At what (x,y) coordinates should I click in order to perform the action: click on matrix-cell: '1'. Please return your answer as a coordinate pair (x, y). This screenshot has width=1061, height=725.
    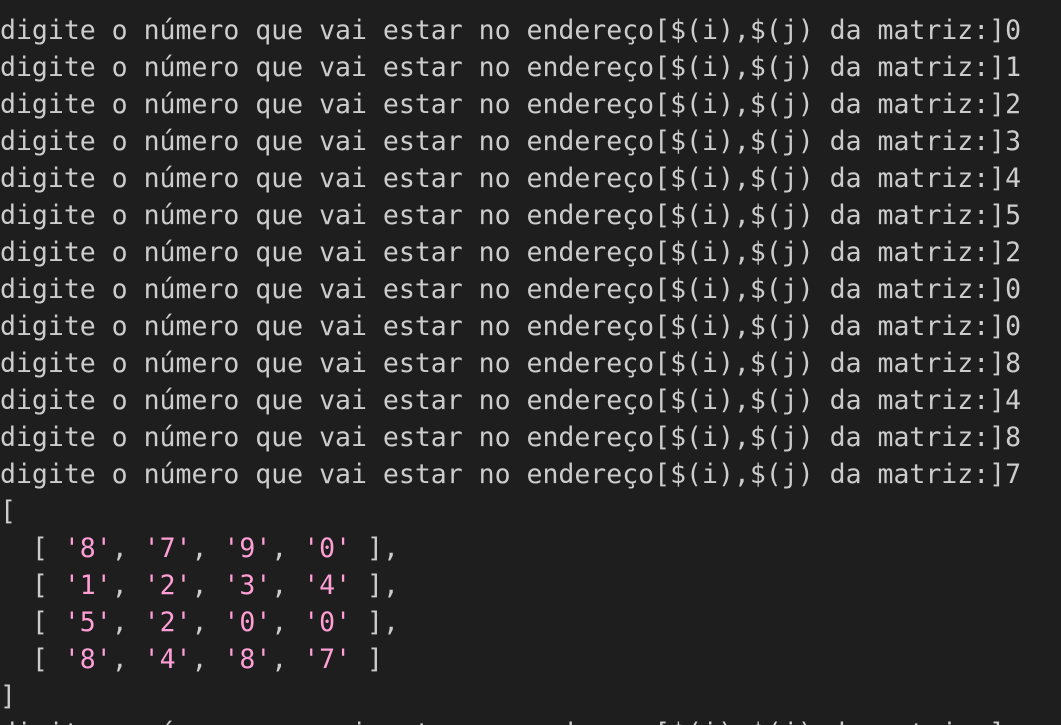
    Looking at the image, I should click on (87, 585).